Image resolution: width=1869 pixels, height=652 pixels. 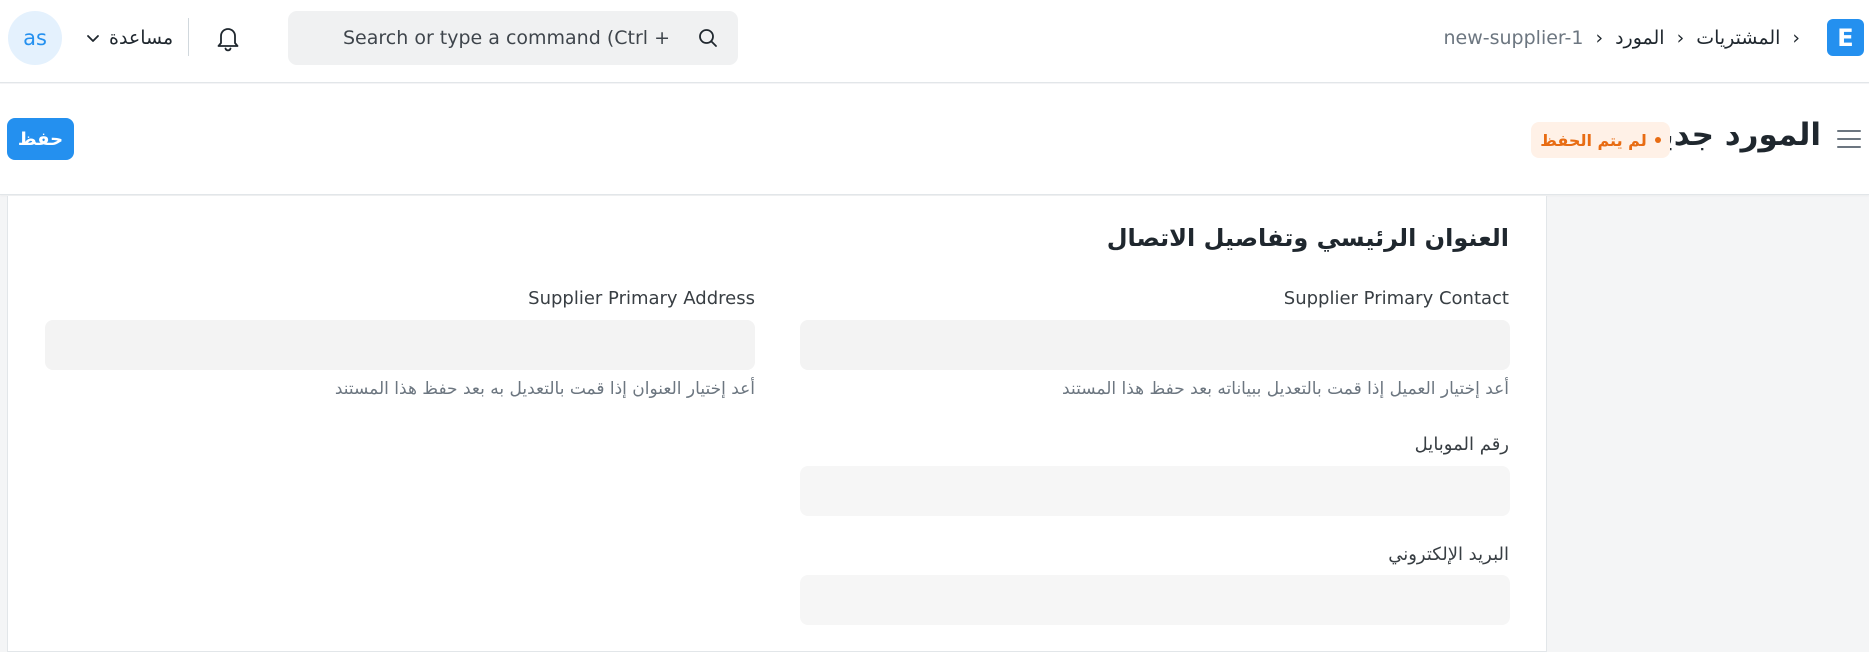 I want to click on navbar-divider, so click(x=188, y=37).